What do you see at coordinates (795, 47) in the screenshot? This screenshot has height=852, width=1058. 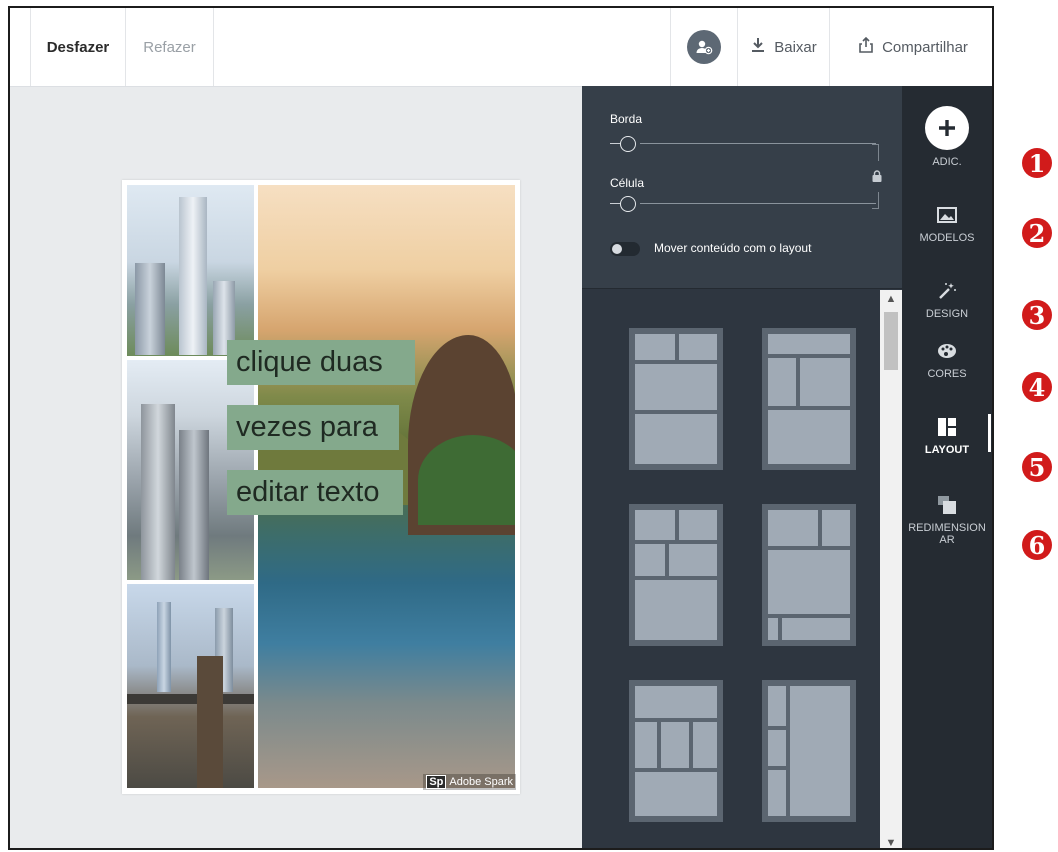 I see `download-label: Baixar` at bounding box center [795, 47].